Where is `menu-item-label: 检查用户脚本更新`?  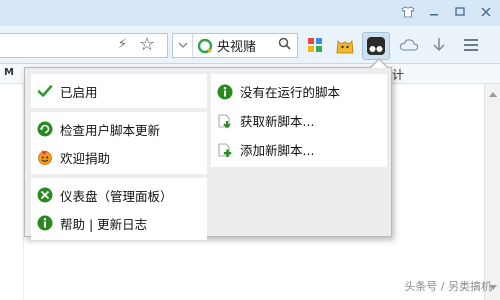
menu-item-label: 检查用户脚本更新 is located at coordinates (110, 130).